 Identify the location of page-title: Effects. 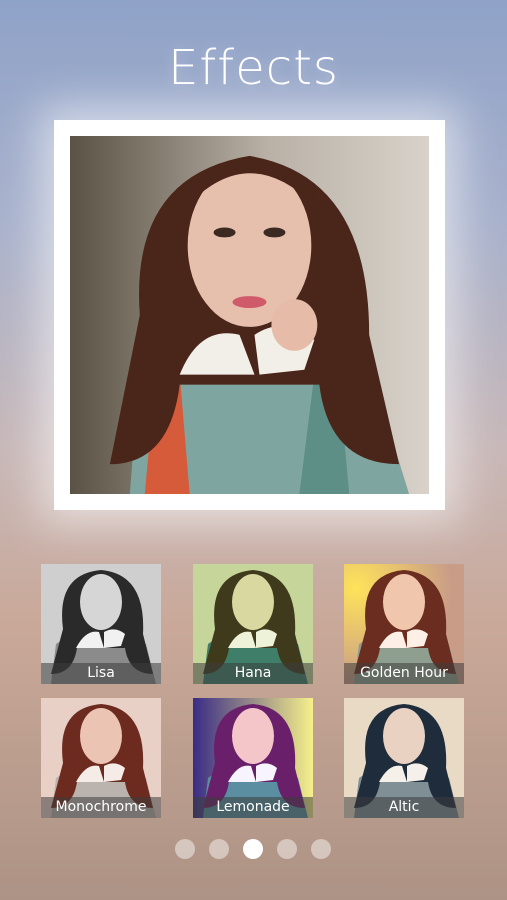
(253, 68).